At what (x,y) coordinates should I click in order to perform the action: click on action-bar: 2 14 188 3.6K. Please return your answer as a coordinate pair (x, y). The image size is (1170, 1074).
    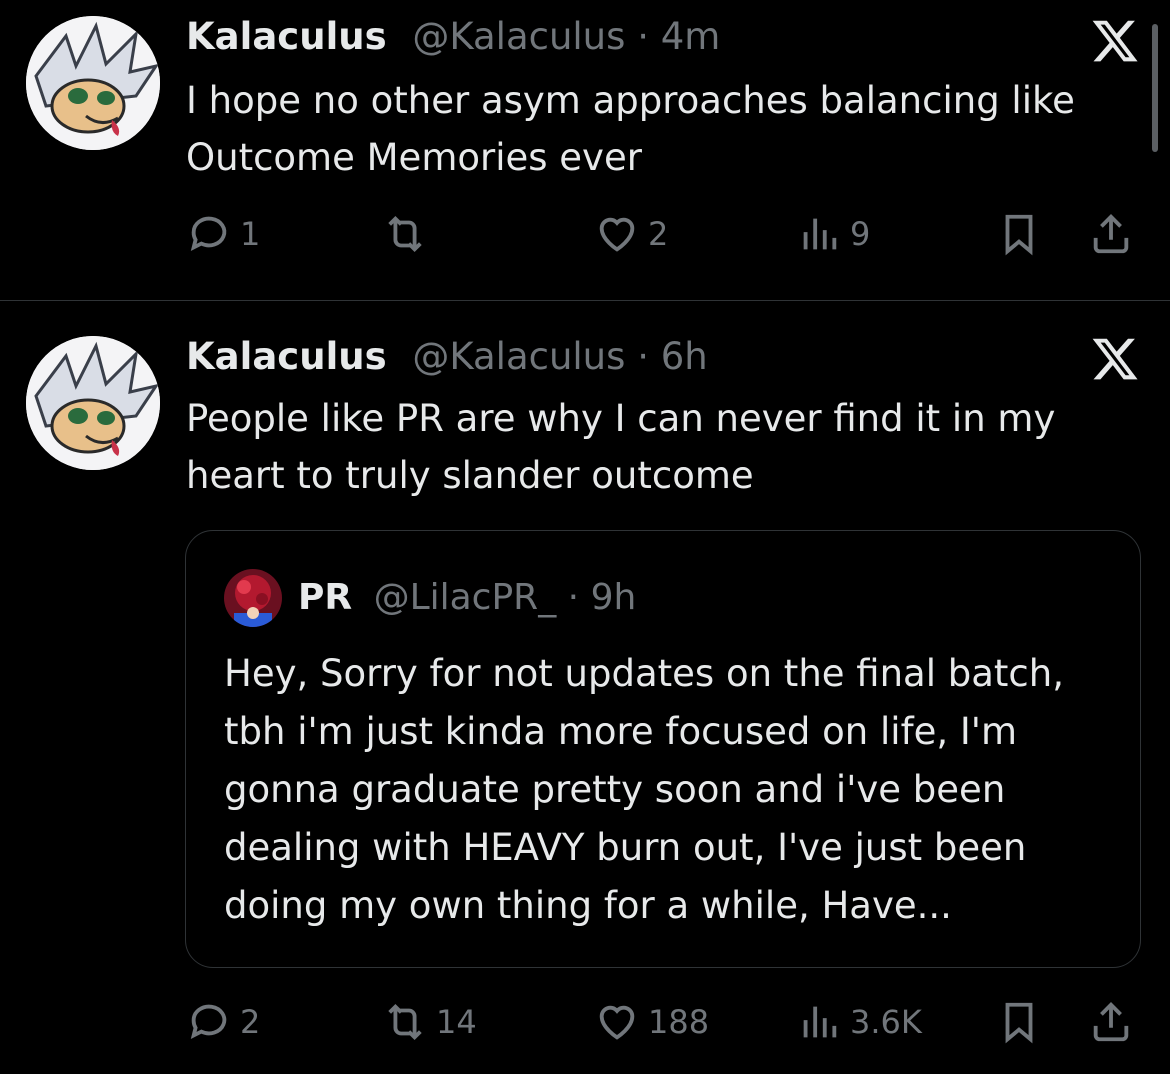
    Looking at the image, I should click on (666, 1022).